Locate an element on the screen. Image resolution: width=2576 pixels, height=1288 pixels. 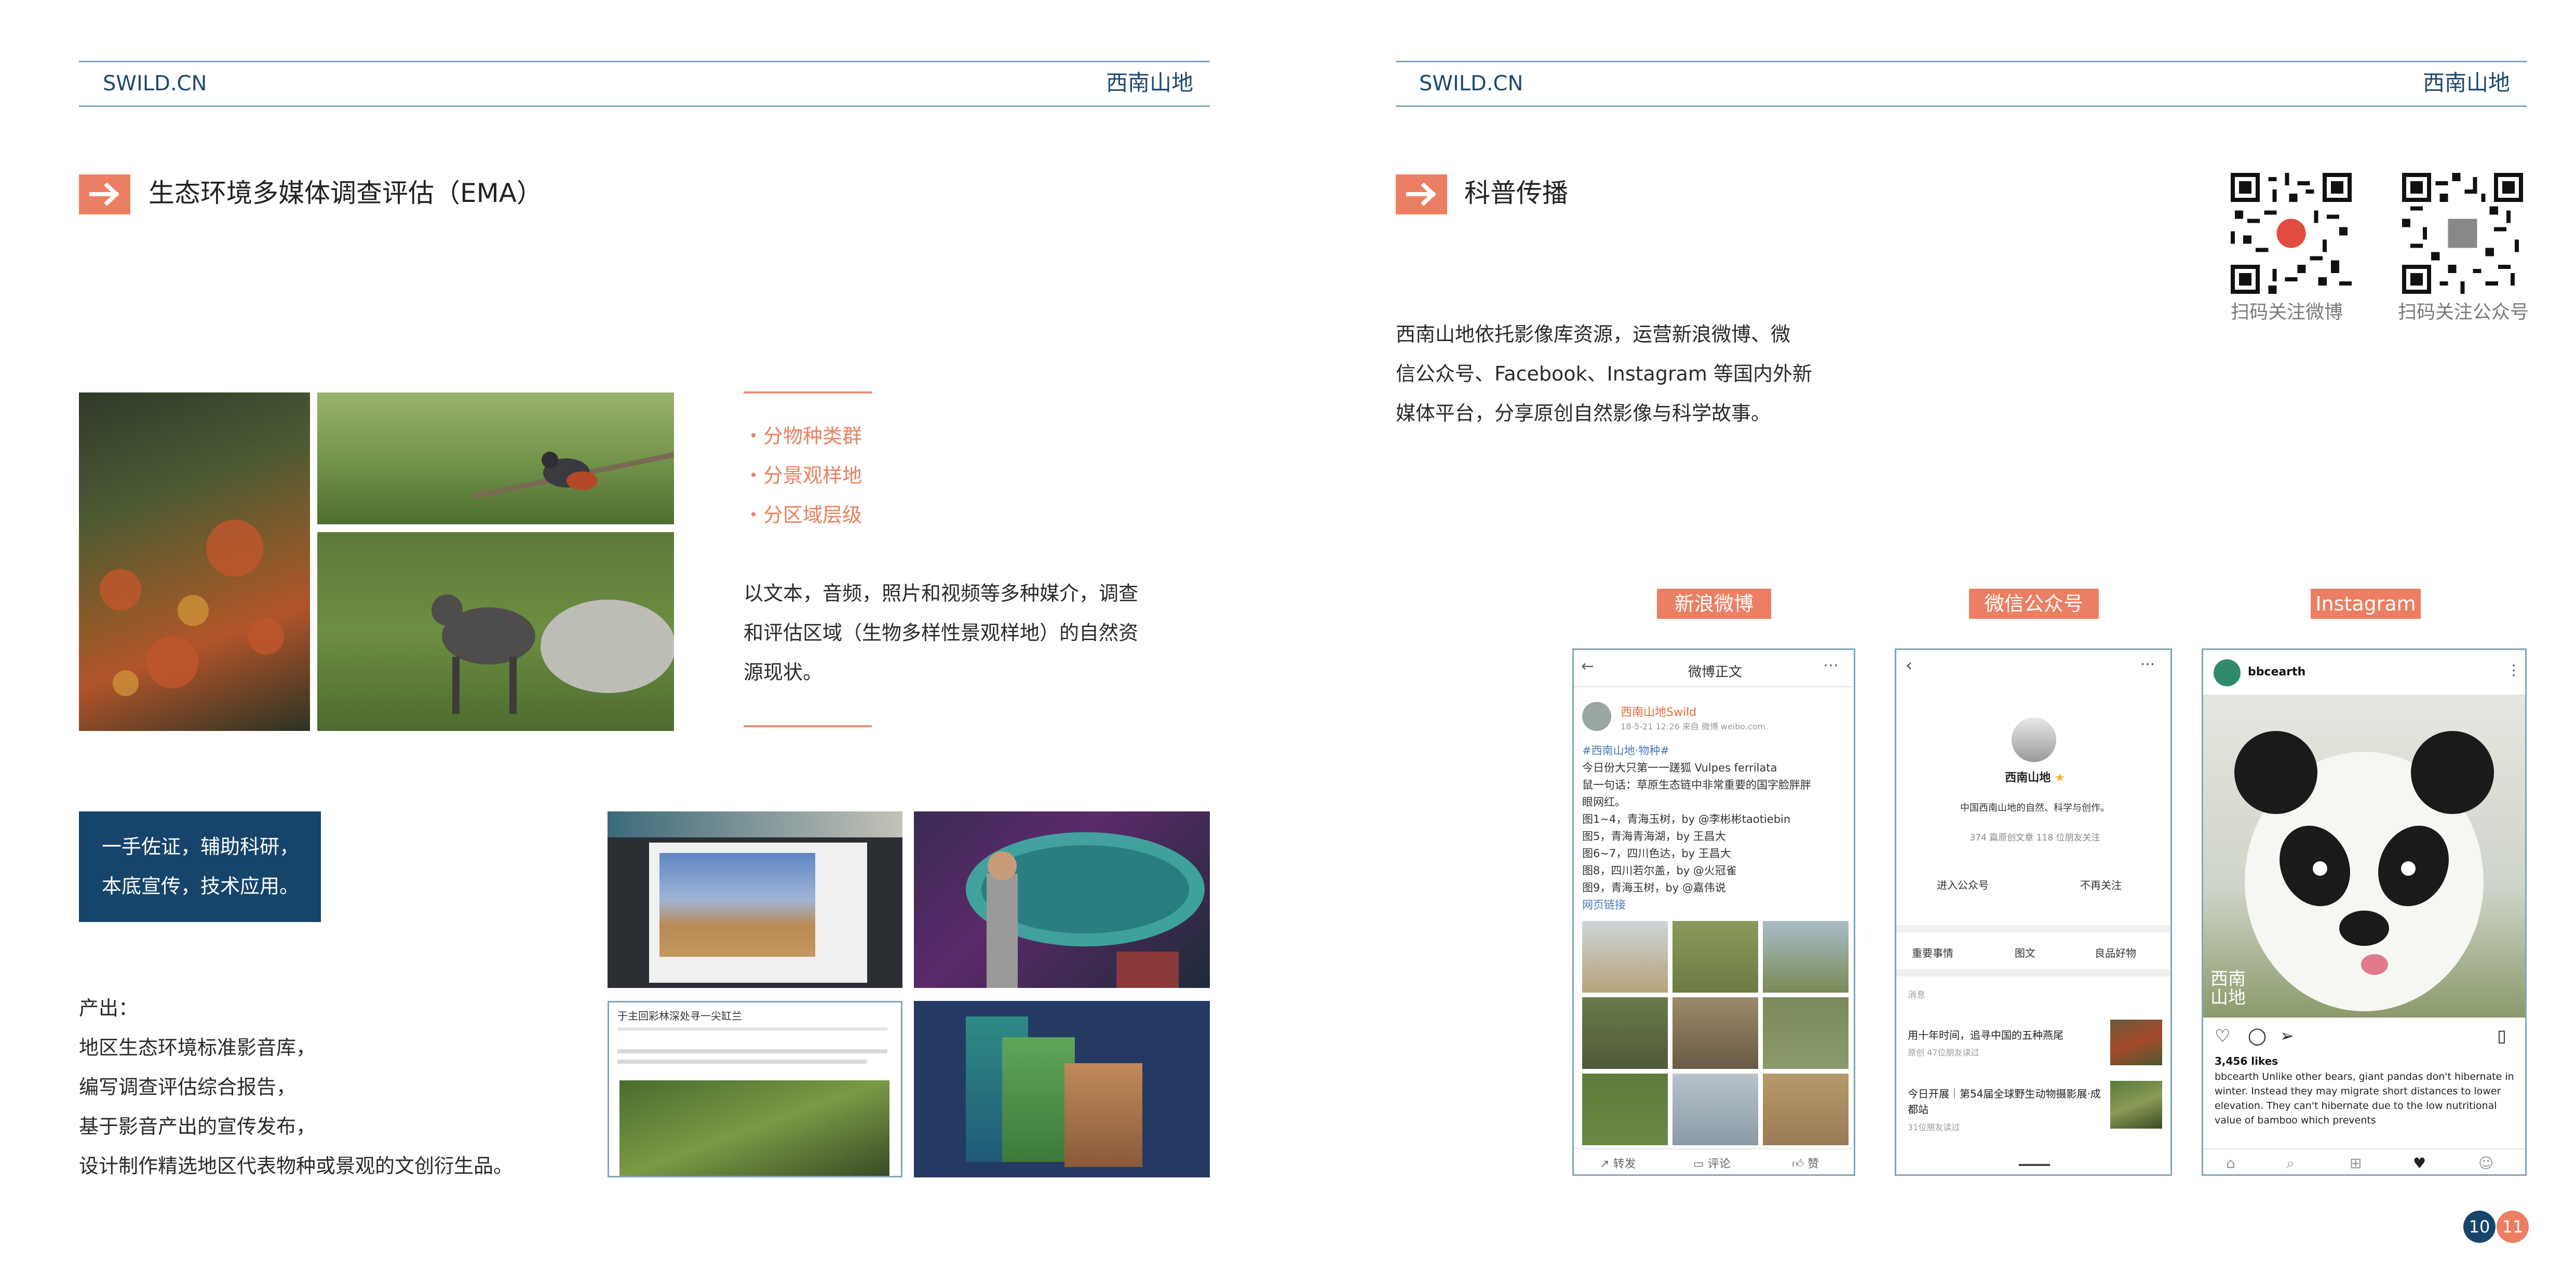
comment-icon: ◯ is located at coordinates (2257, 1036).